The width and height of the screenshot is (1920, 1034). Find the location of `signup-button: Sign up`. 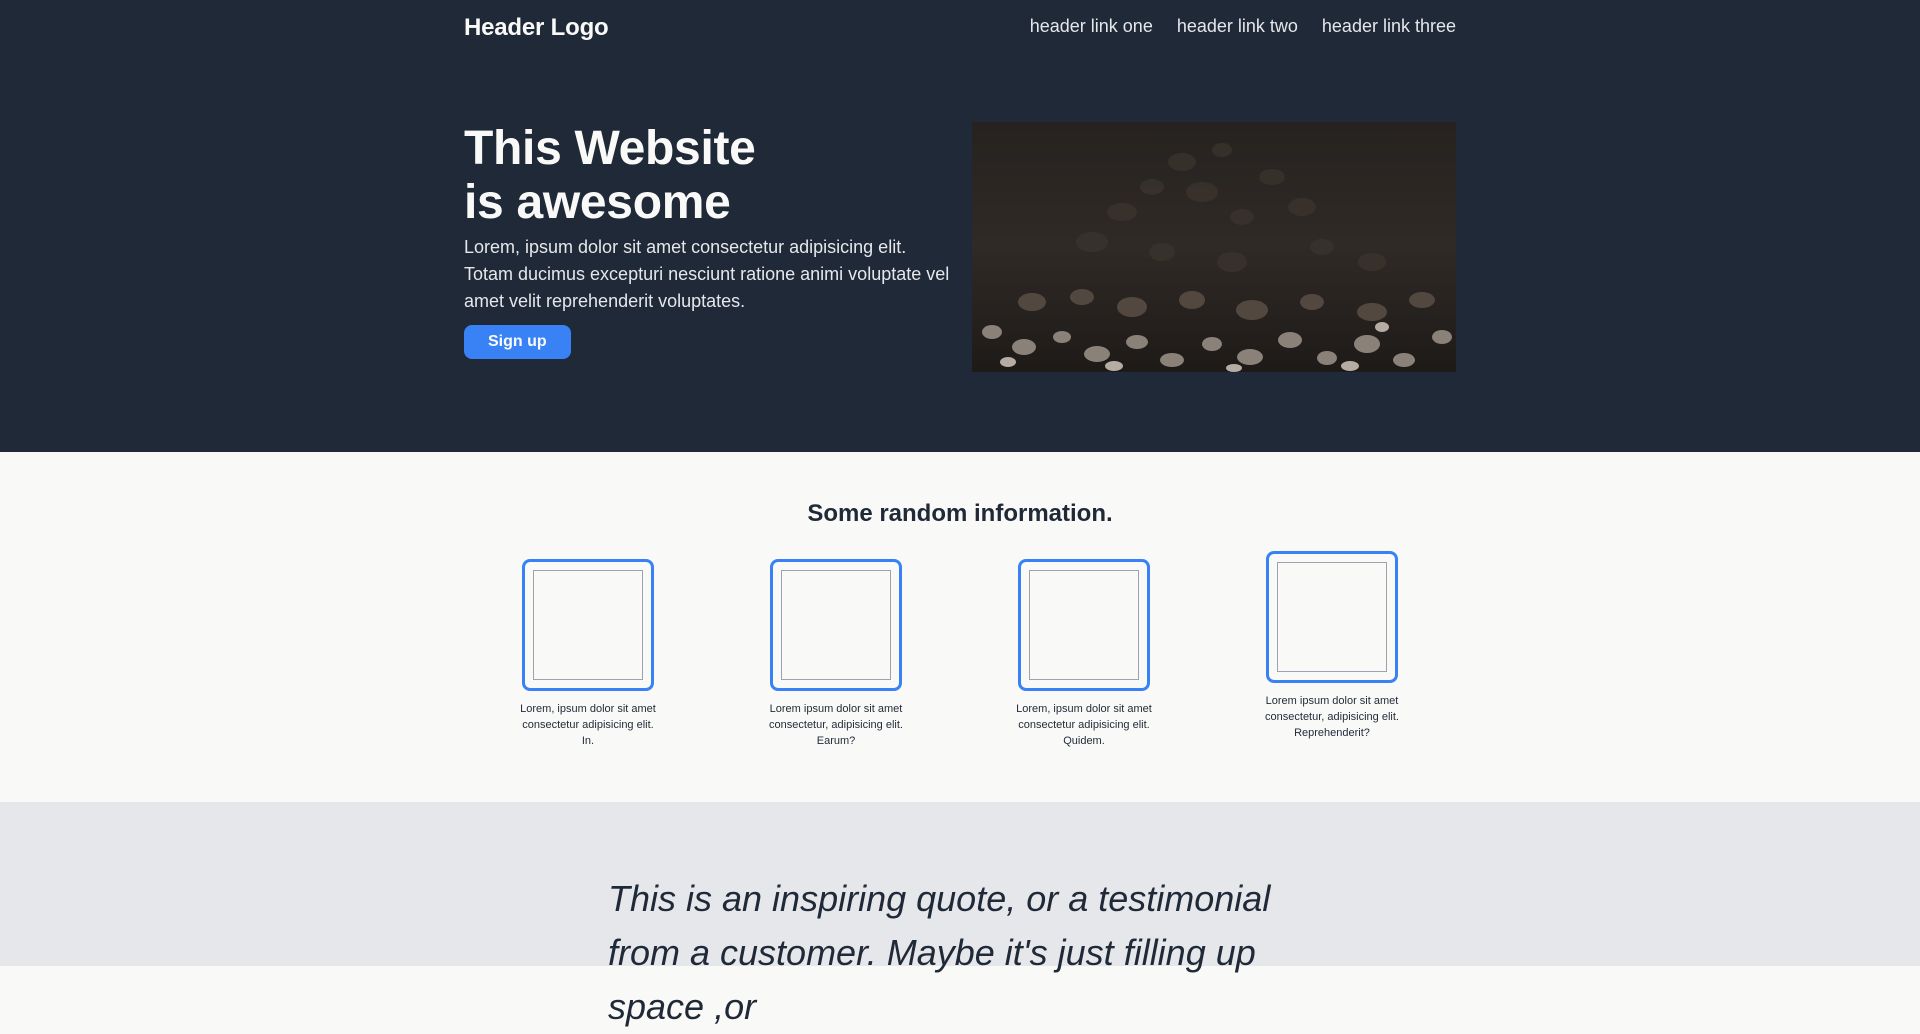

signup-button: Sign up is located at coordinates (517, 342).